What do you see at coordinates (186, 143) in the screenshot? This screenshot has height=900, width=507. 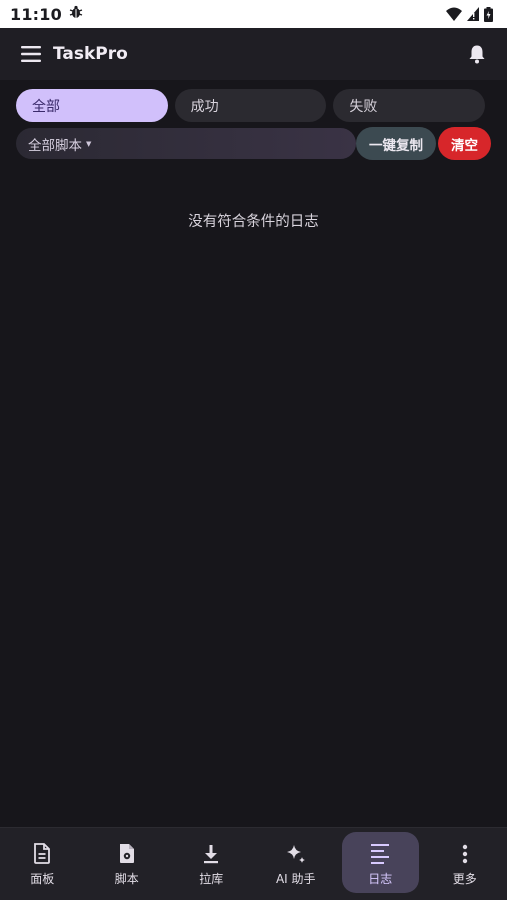 I see `script-filter-dropdown: 全部脚本 ▼` at bounding box center [186, 143].